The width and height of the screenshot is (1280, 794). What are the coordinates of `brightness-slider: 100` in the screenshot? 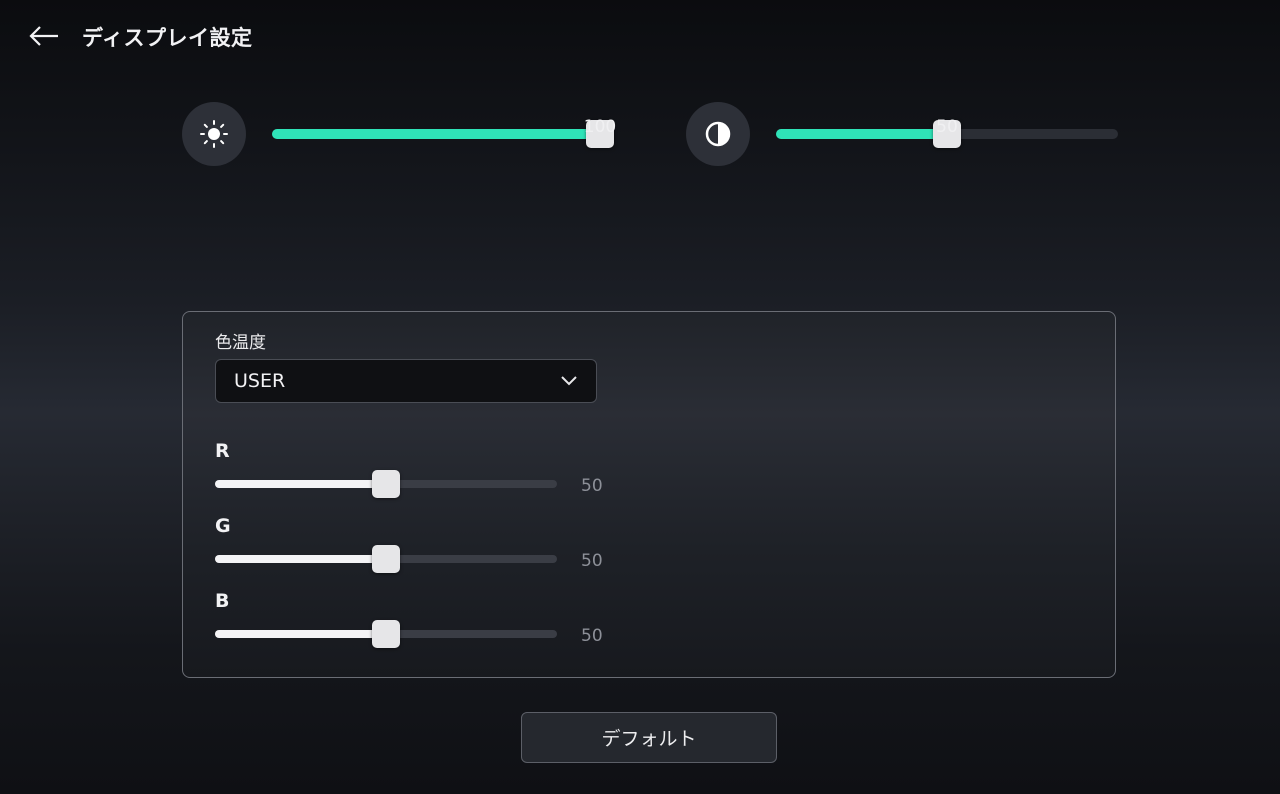 It's located at (444, 132).